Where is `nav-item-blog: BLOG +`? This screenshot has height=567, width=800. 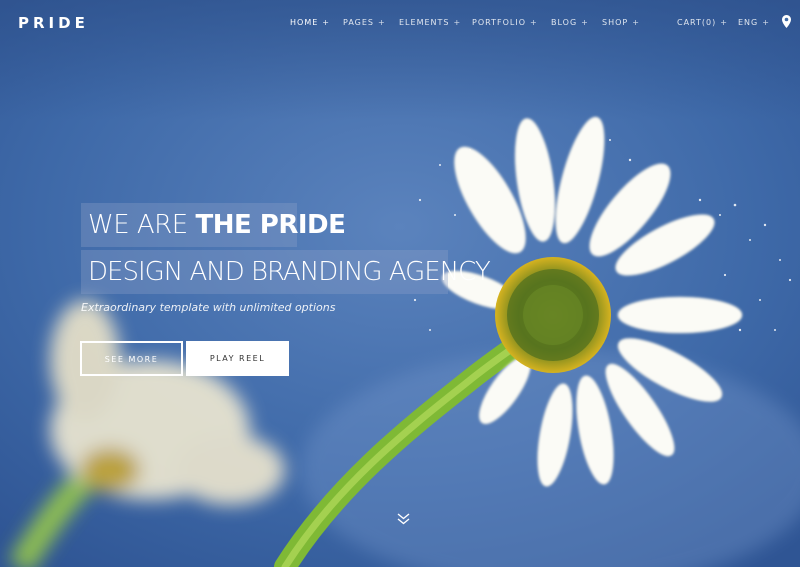
nav-item-blog: BLOG + is located at coordinates (570, 22).